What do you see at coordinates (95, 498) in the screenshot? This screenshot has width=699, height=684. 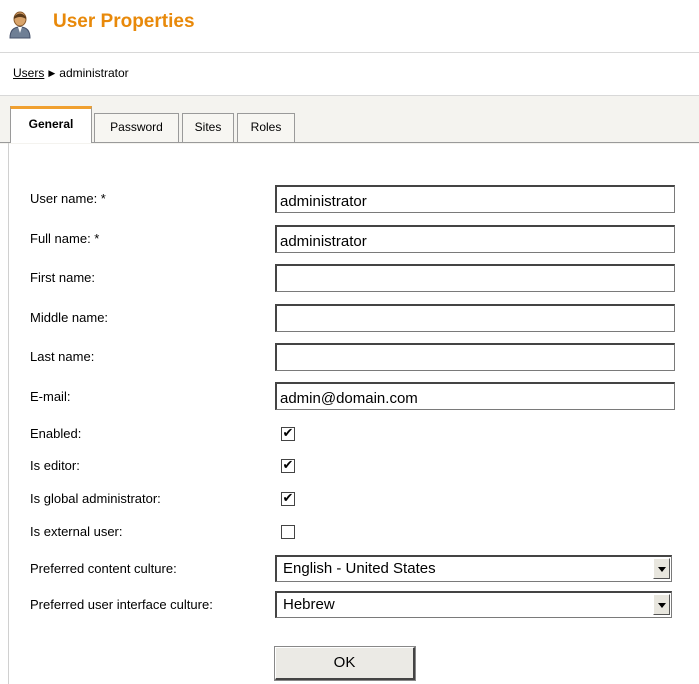 I see `is-global-admin-label: Is global administrator:` at bounding box center [95, 498].